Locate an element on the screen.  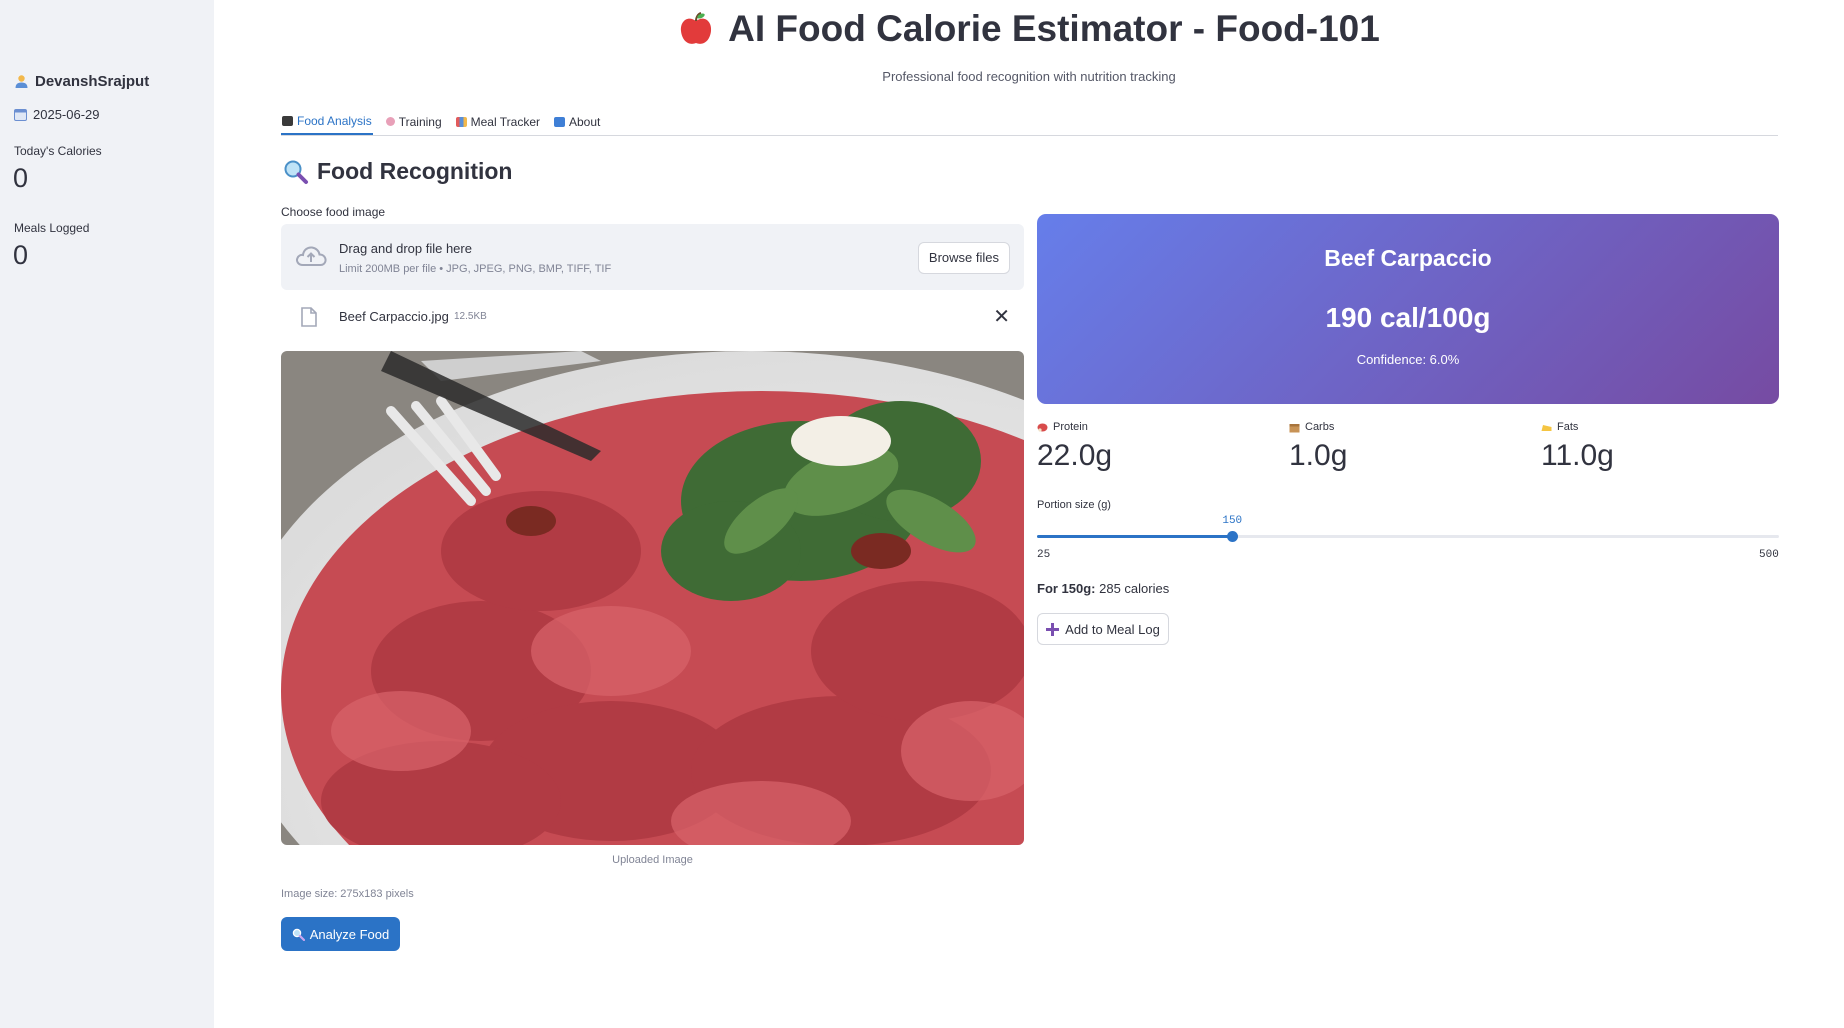
cheese-icon is located at coordinates (1546, 427).